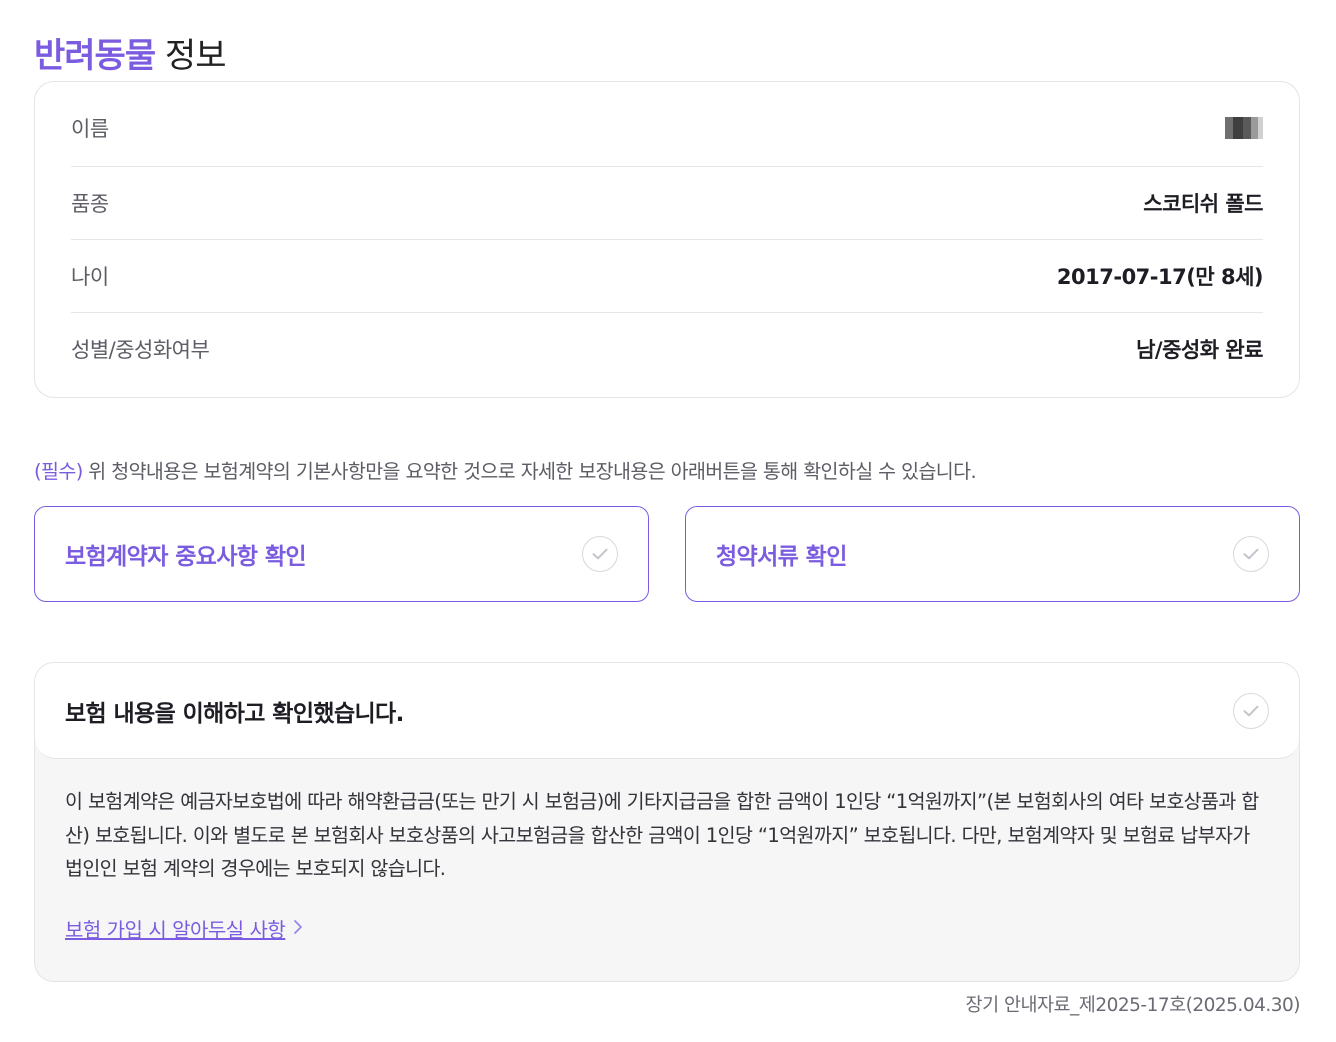 Image resolution: width=1336 pixels, height=1042 pixels. Describe the element at coordinates (667, 124) in the screenshot. I see `info-row-name: 이름` at that location.